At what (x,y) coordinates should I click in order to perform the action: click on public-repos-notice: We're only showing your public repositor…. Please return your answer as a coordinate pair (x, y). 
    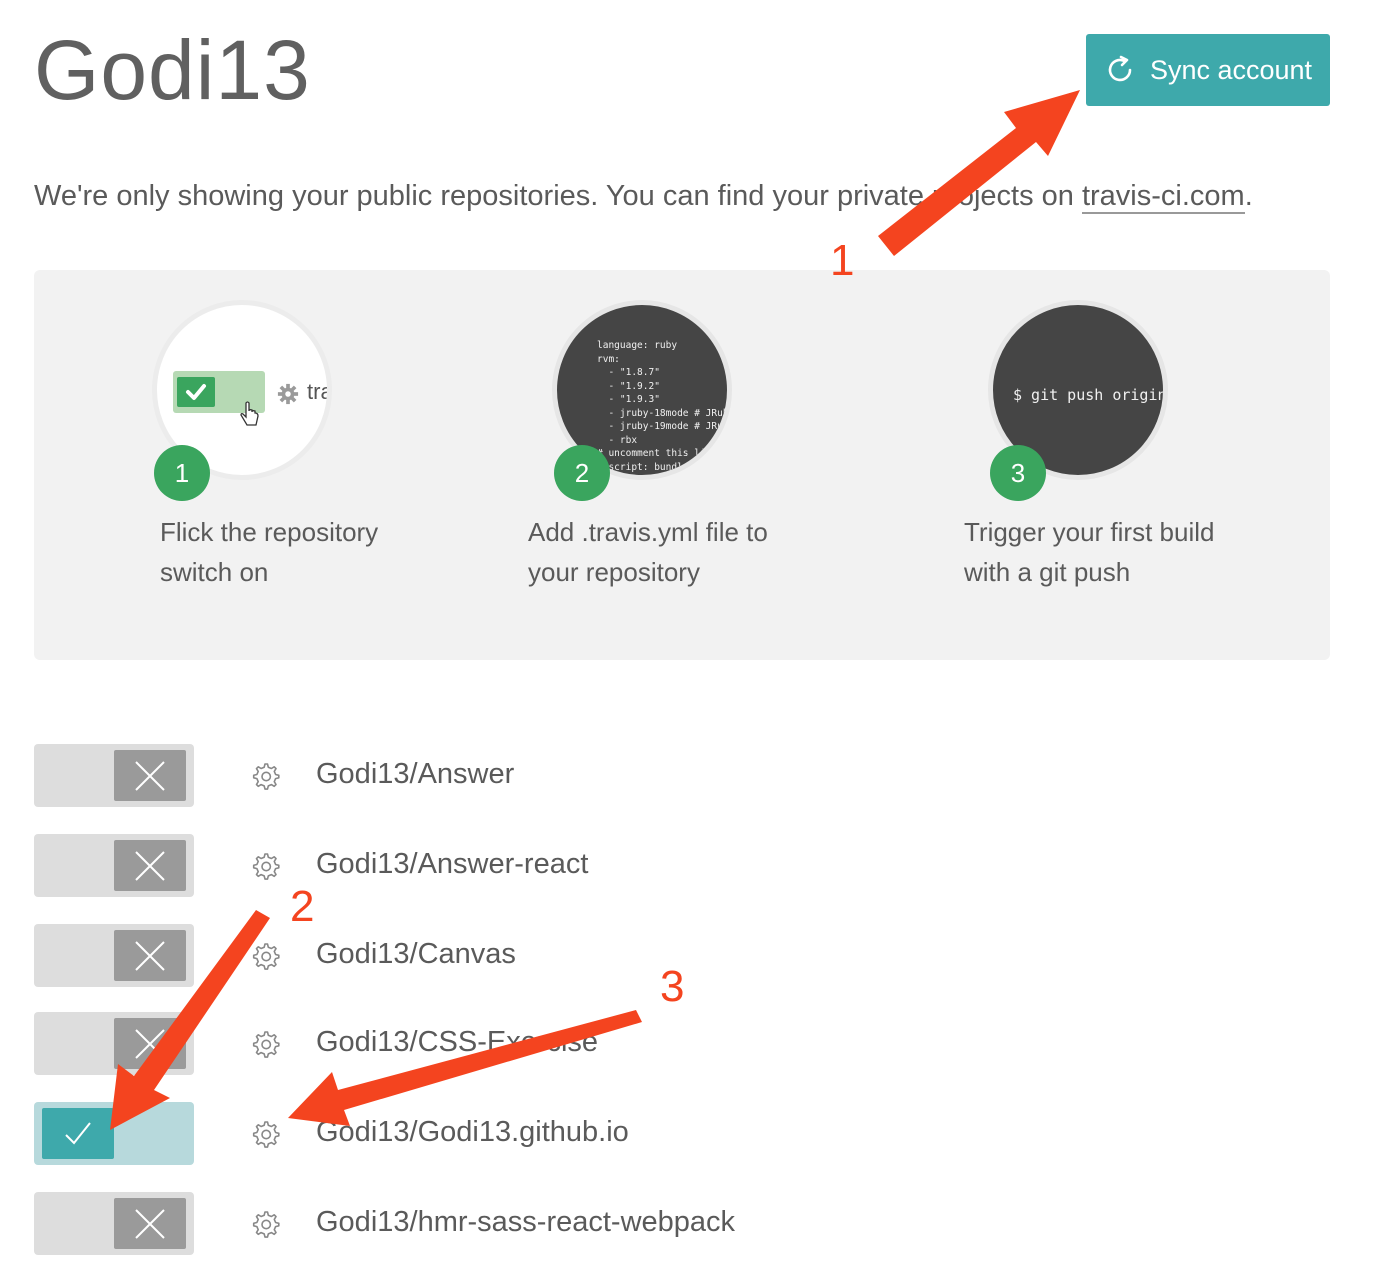
    Looking at the image, I should click on (643, 197).